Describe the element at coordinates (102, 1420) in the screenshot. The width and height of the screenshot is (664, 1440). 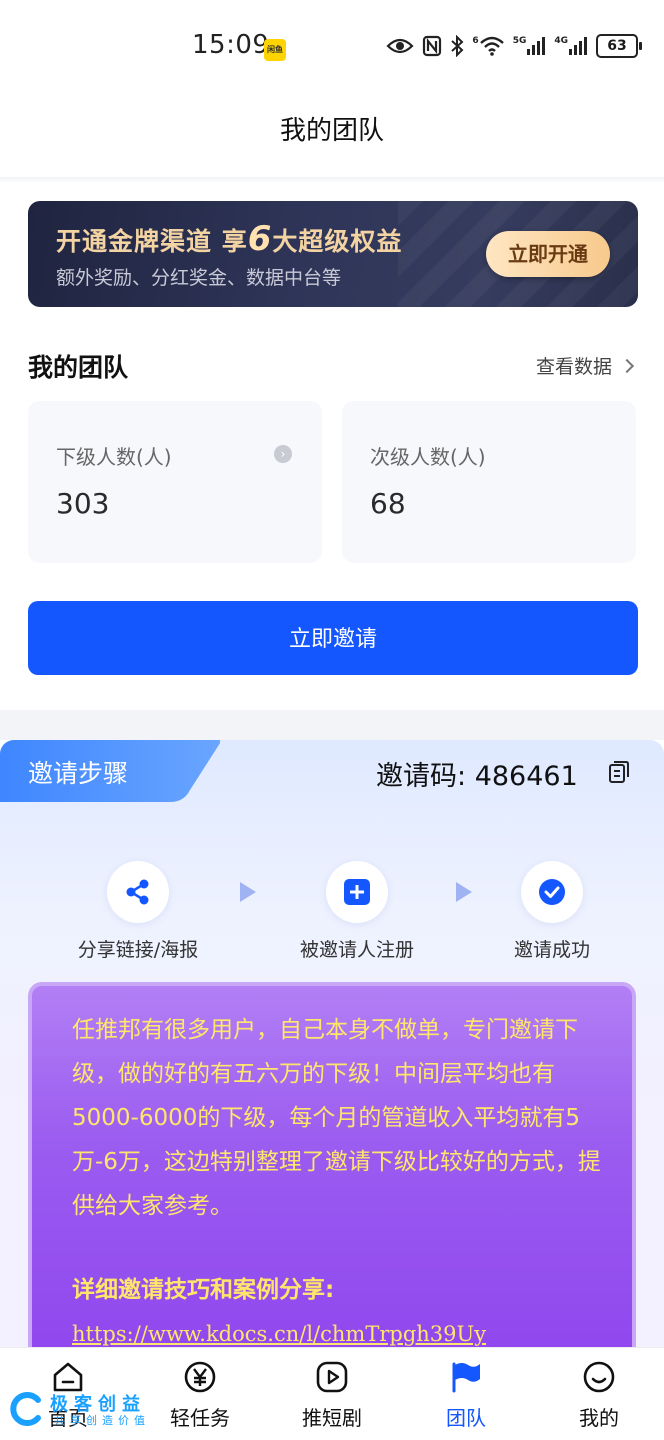
I see `watermark-subtitle: 共享创造价值` at that location.